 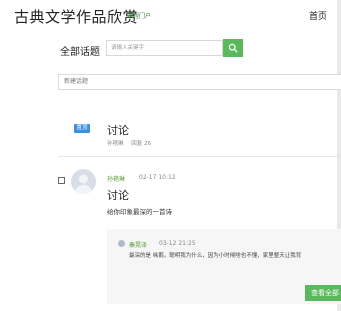 What do you see at coordinates (139, 15) in the screenshot?
I see `course-portal-link: 课程门户` at bounding box center [139, 15].